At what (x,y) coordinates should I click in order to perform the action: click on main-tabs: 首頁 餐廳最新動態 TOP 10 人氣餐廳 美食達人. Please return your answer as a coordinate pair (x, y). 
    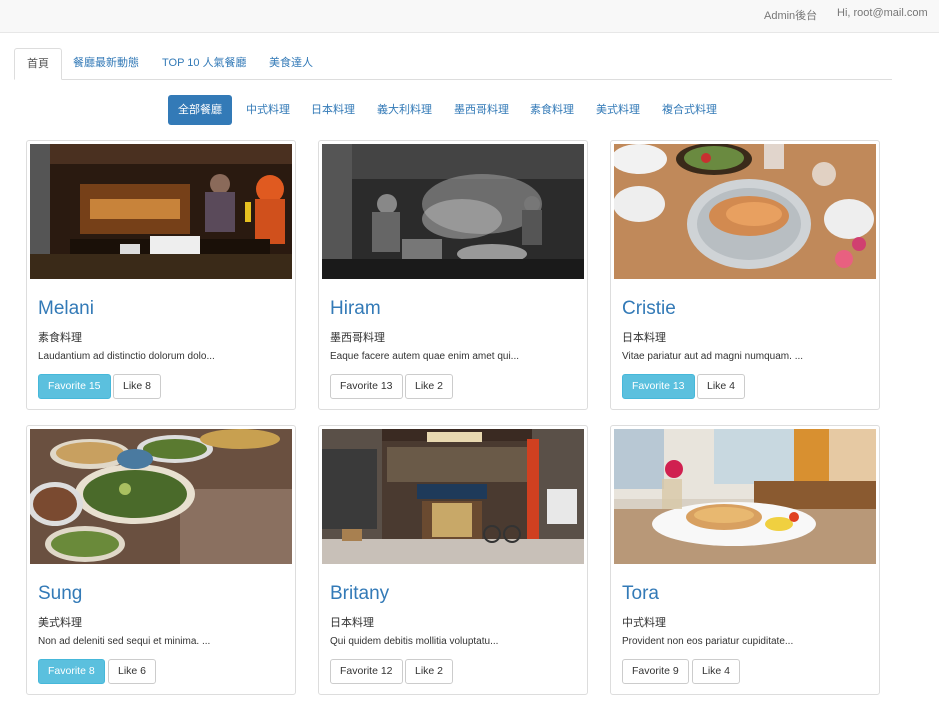
    Looking at the image, I should click on (453, 64).